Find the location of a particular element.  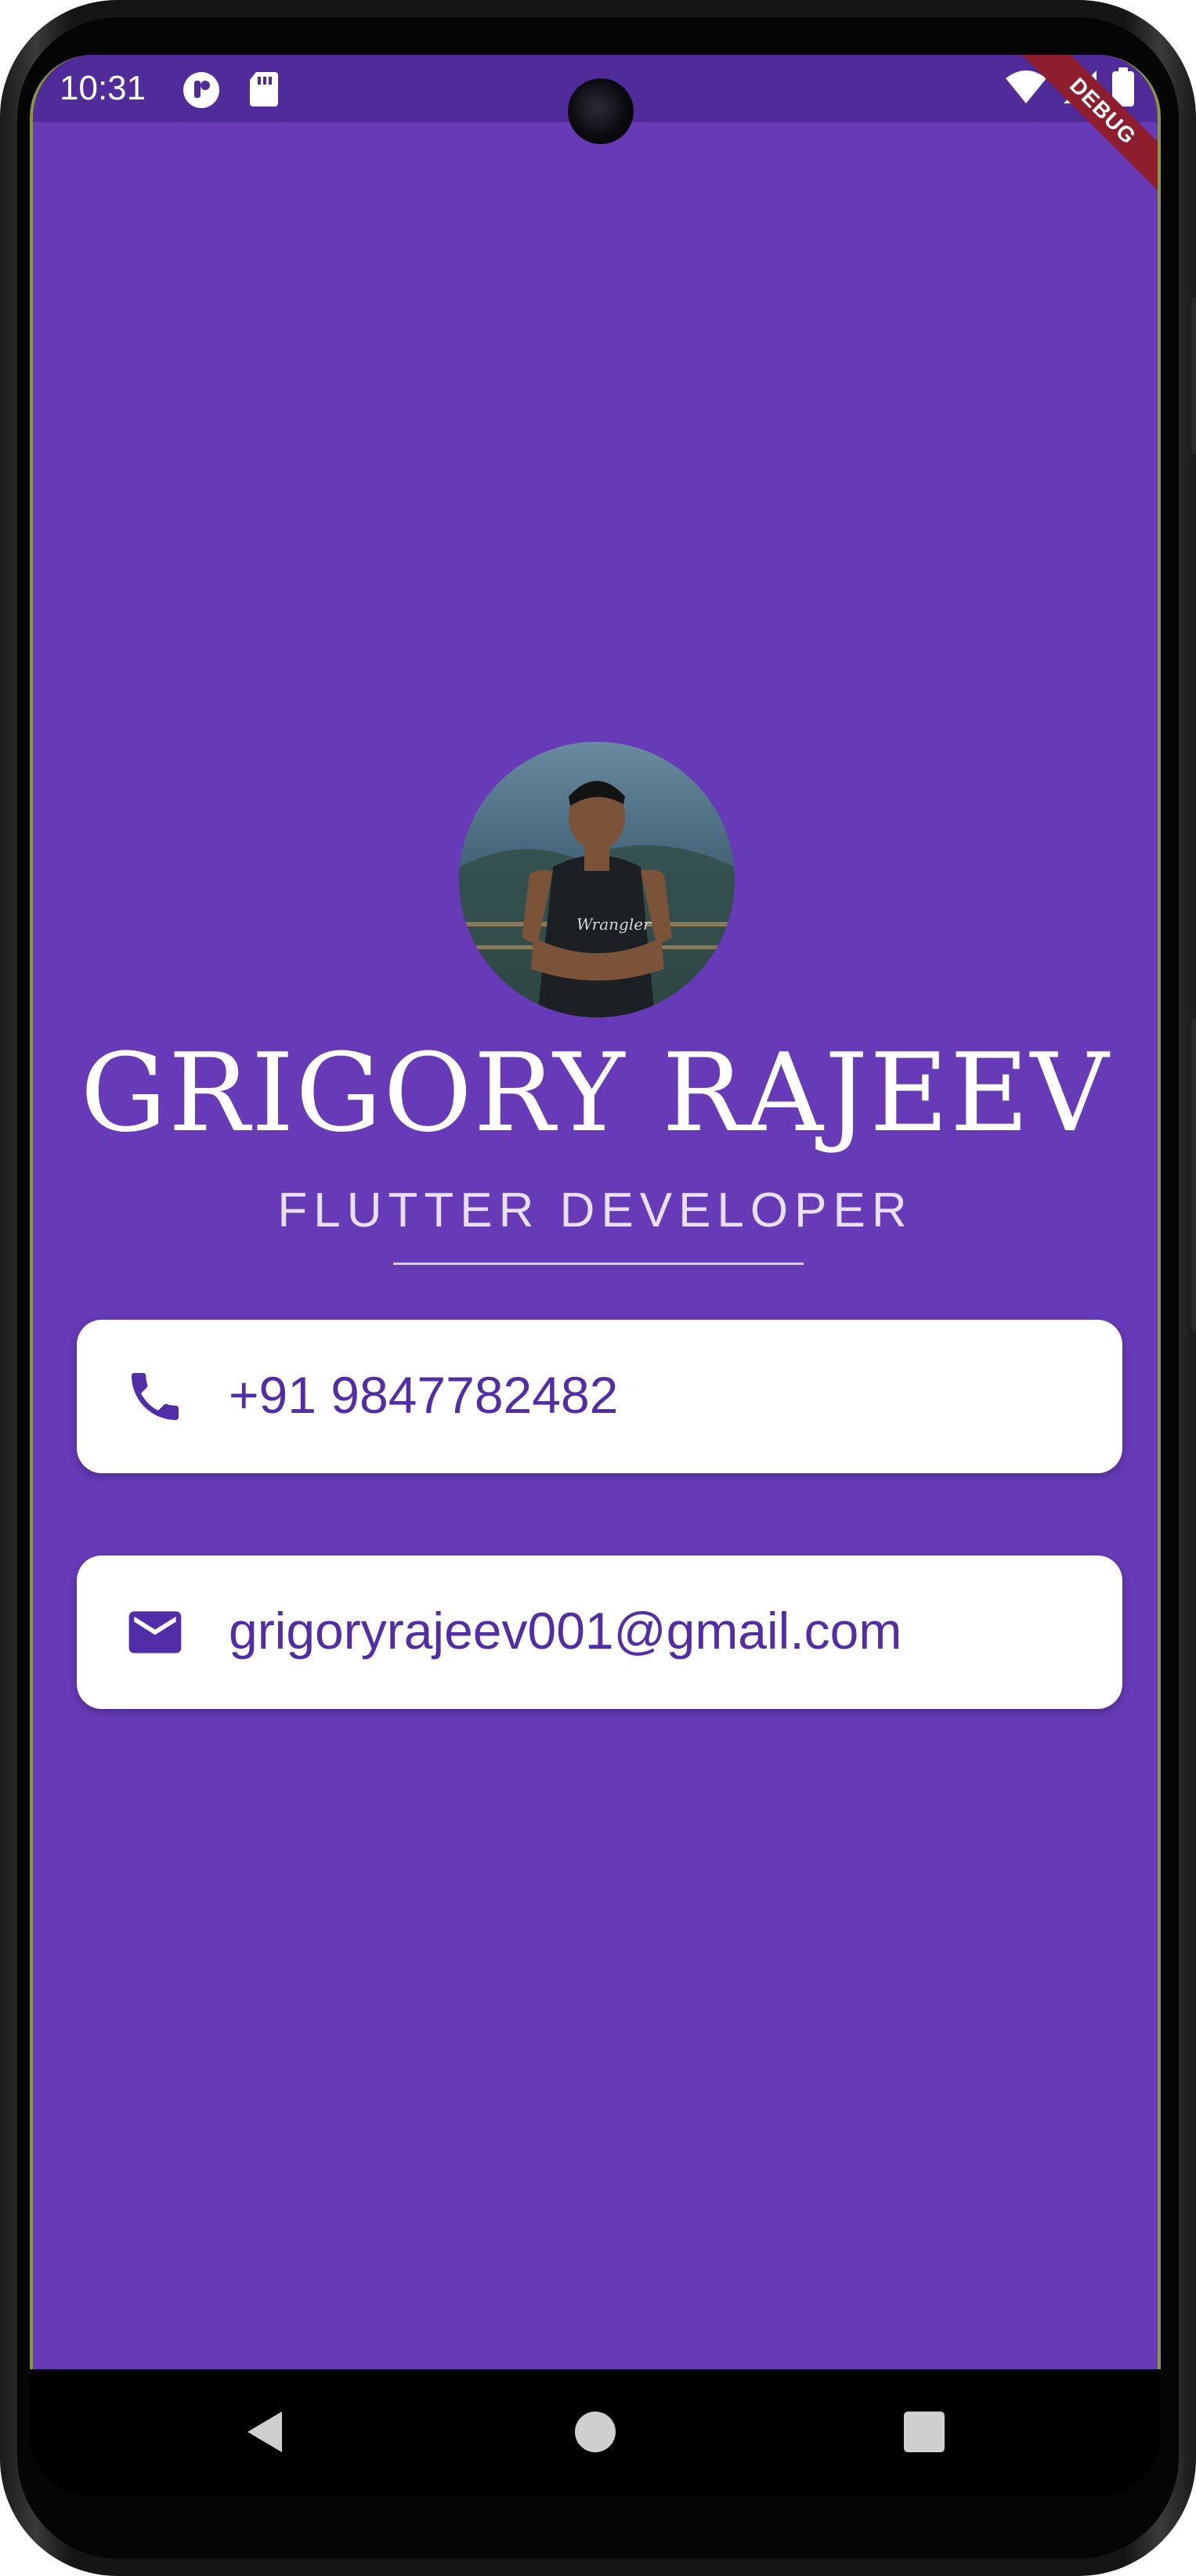

phone-number: +91 9847782482 is located at coordinates (424, 1395).